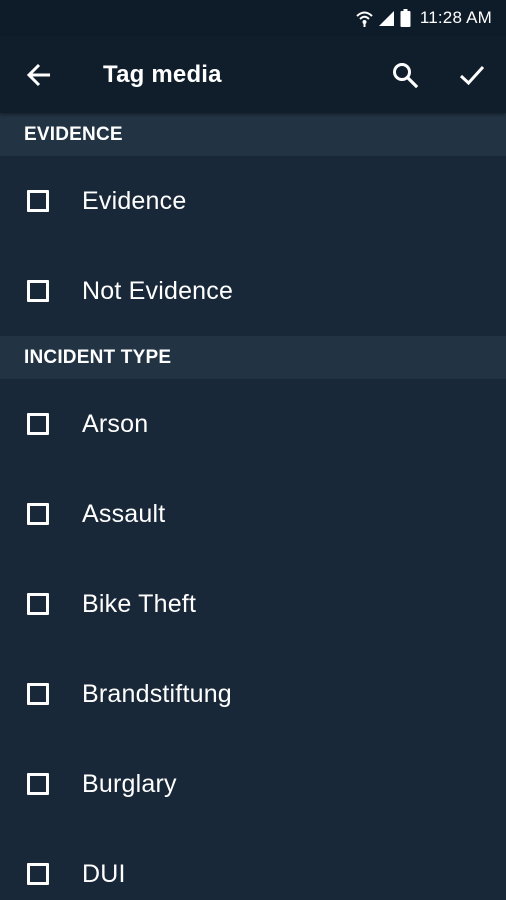 The width and height of the screenshot is (506, 900). I want to click on item-label: Burglary, so click(129, 783).